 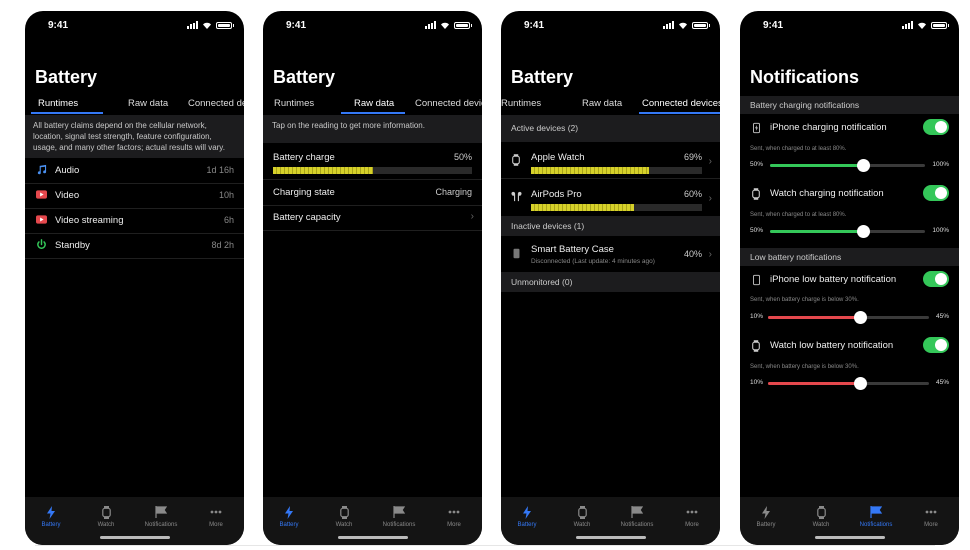 What do you see at coordinates (692, 194) in the screenshot?
I see `device-charge: 60%` at bounding box center [692, 194].